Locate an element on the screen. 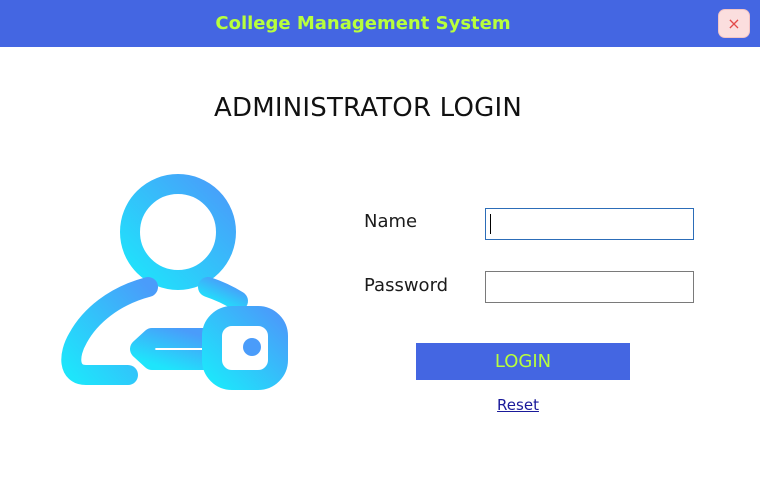 This screenshot has height=482, width=760. text-caret is located at coordinates (490, 224).